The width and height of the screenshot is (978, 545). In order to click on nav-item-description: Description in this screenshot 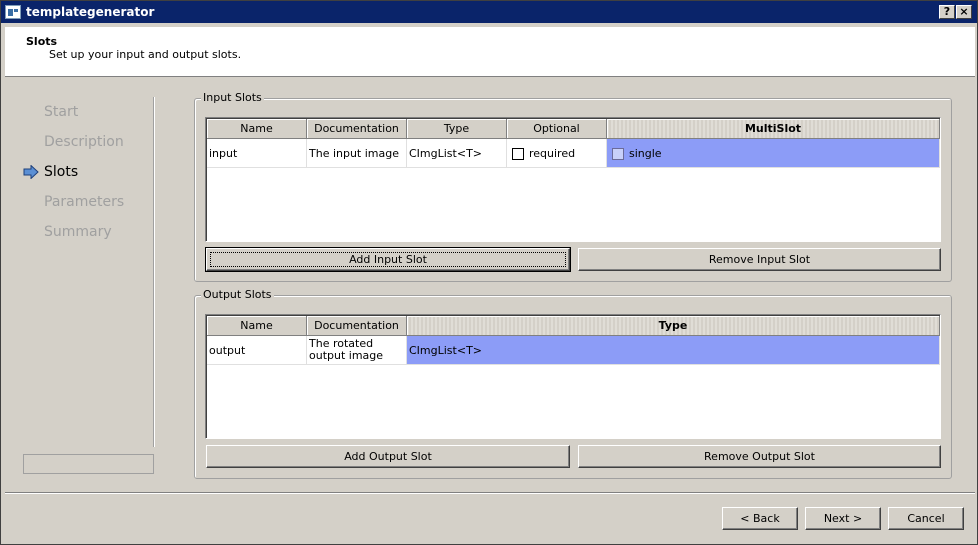, I will do `click(84, 142)`.